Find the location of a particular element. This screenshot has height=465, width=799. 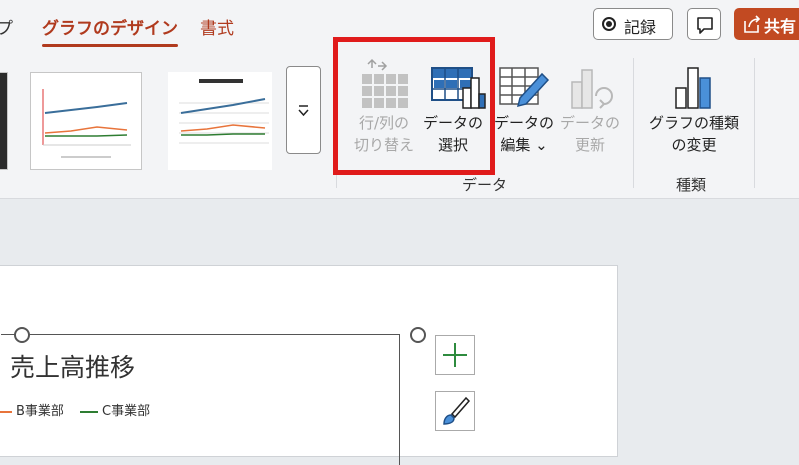

legend-item: B事業部 is located at coordinates (32, 409).